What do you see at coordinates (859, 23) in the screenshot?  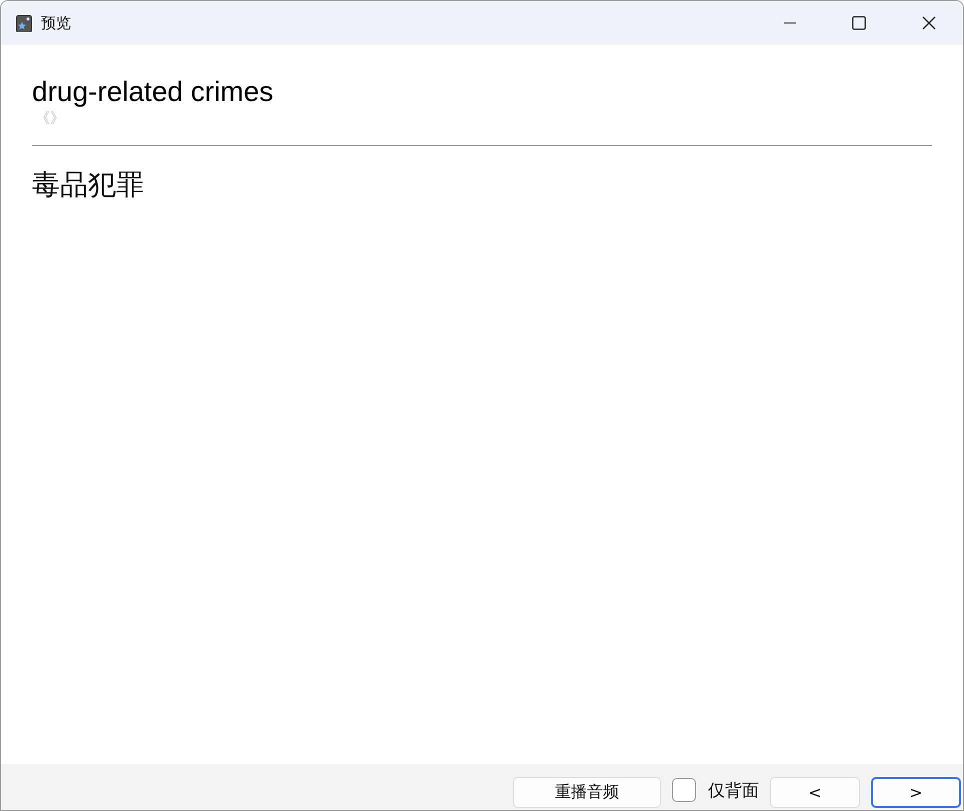 I see `maximize-icon` at bounding box center [859, 23].